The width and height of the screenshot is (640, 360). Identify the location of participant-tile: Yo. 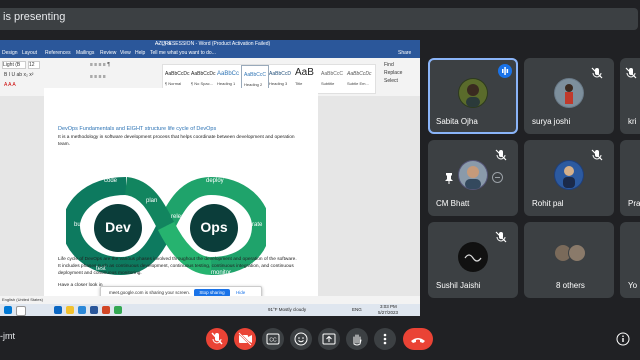
(630, 260).